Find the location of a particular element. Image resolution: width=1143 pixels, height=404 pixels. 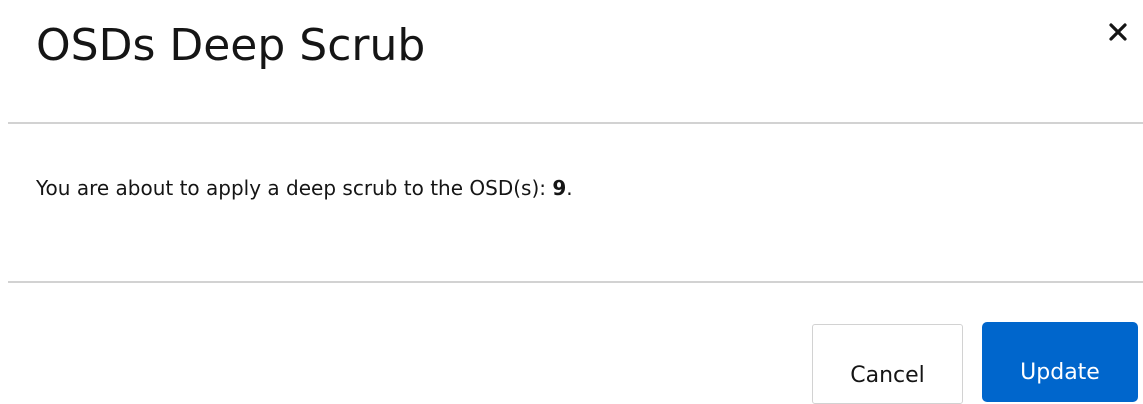

close-button is located at coordinates (1118, 32).